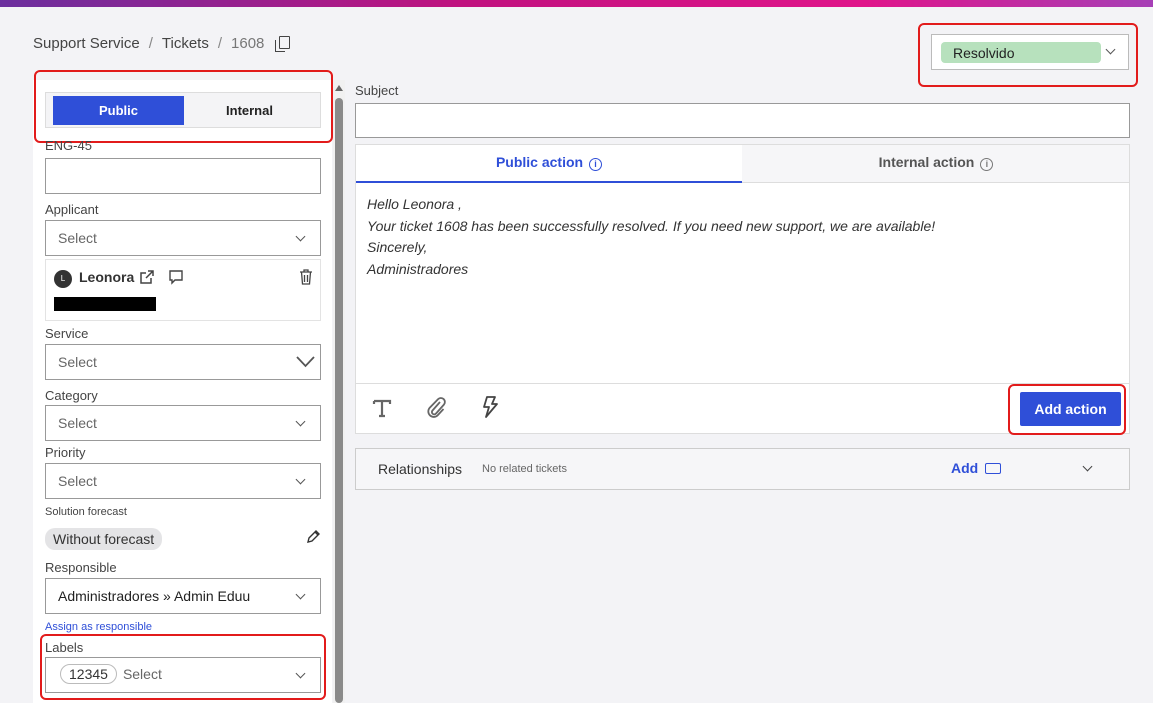 This screenshot has width=1153, height=703. What do you see at coordinates (306, 277) in the screenshot?
I see `trash-icon` at bounding box center [306, 277].